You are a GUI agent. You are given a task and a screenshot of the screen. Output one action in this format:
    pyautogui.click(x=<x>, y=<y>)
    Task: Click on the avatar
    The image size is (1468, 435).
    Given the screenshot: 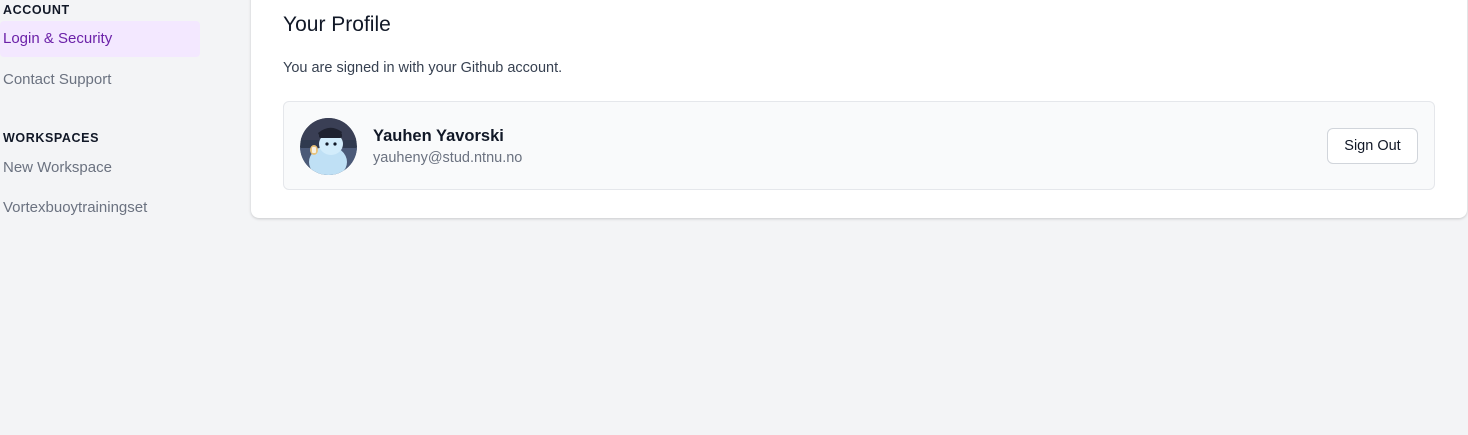 What is the action you would take?
    pyautogui.click(x=328, y=146)
    